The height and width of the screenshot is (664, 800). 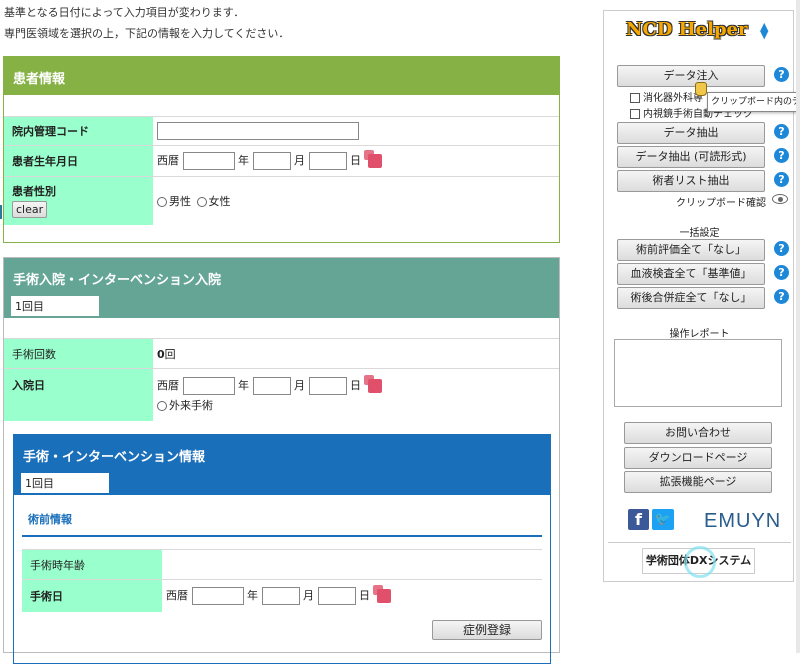 What do you see at coordinates (698, 458) in the screenshot?
I see `download-page-button: ダウンロードページ` at bounding box center [698, 458].